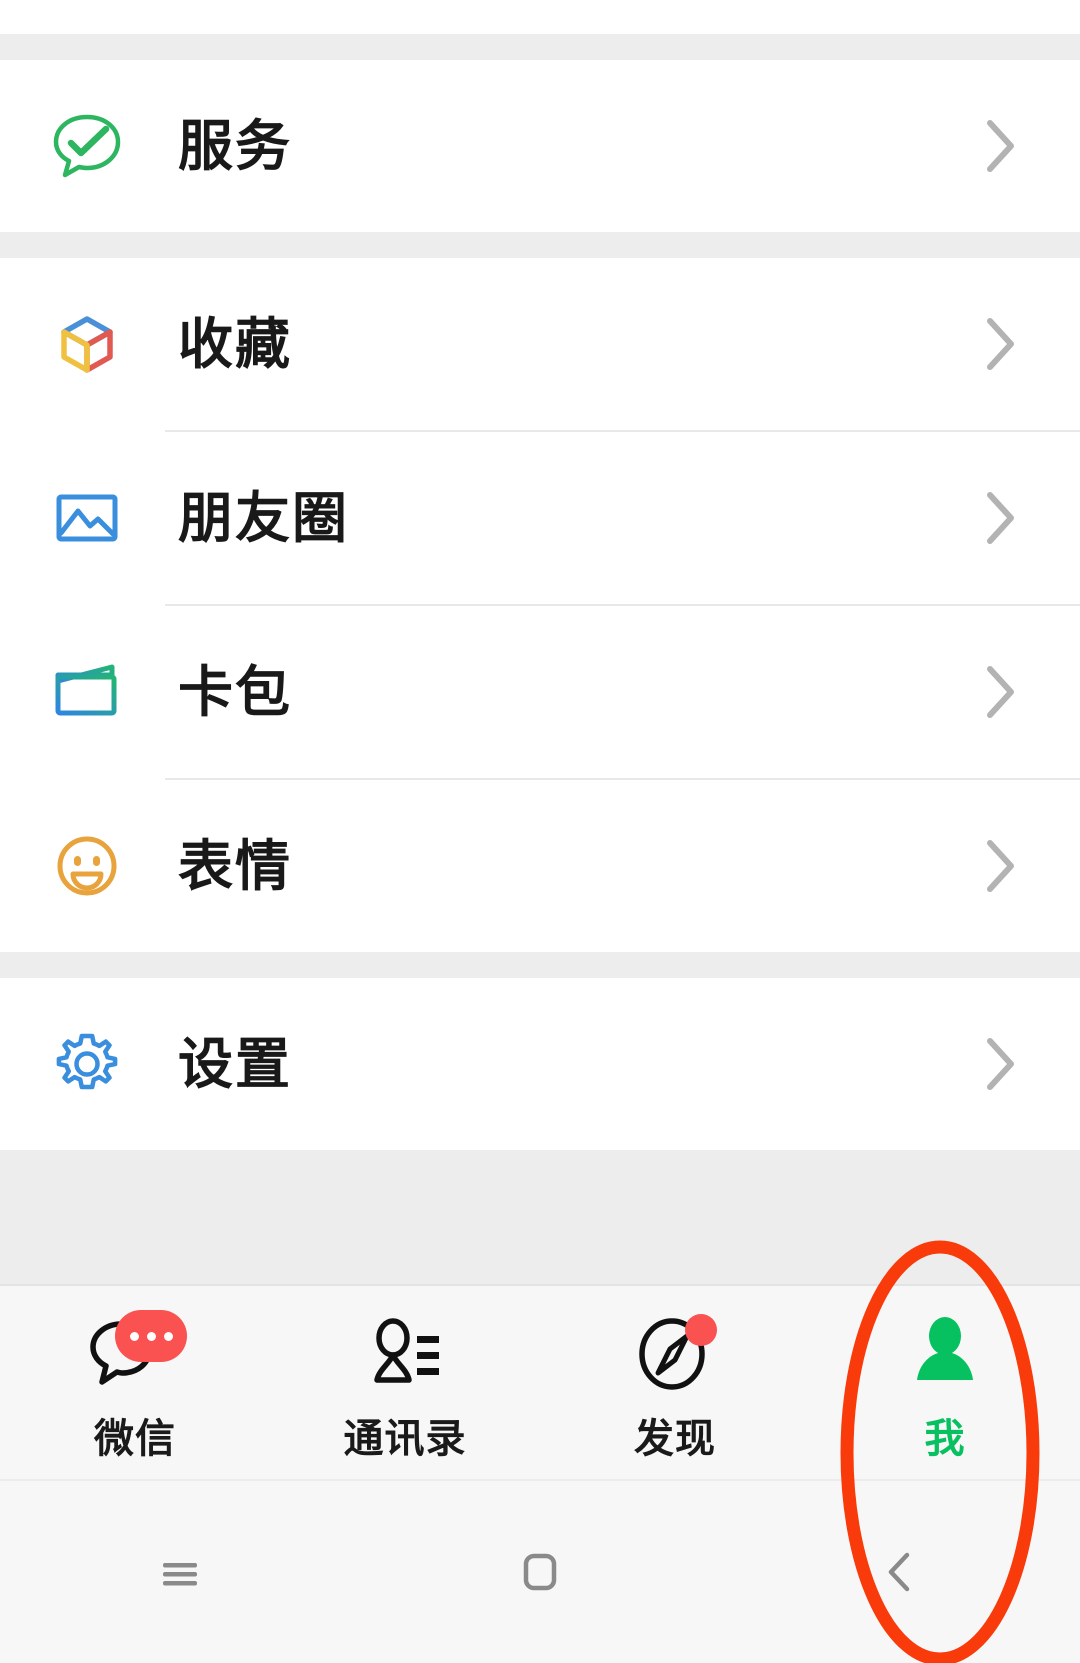 Image resolution: width=1080 pixels, height=1663 pixels. I want to click on cards-wallet-icon, so click(87, 692).